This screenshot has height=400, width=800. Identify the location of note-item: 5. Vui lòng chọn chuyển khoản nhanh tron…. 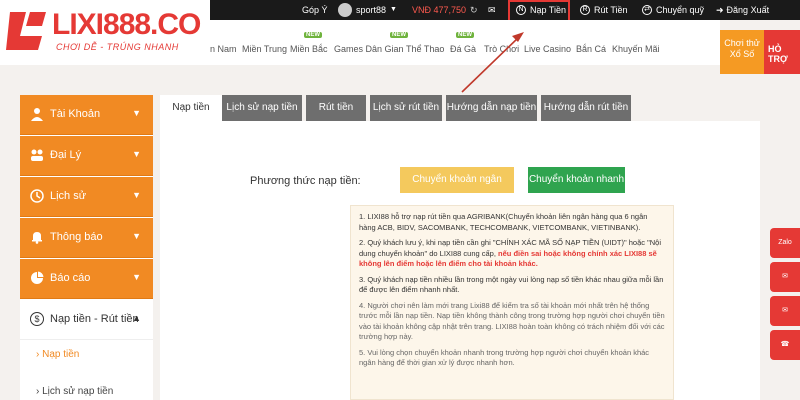
(504, 357).